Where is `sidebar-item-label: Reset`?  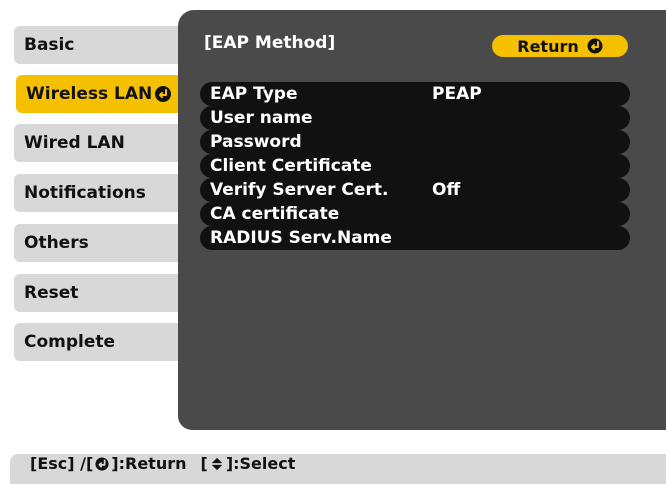 sidebar-item-label: Reset is located at coordinates (51, 293).